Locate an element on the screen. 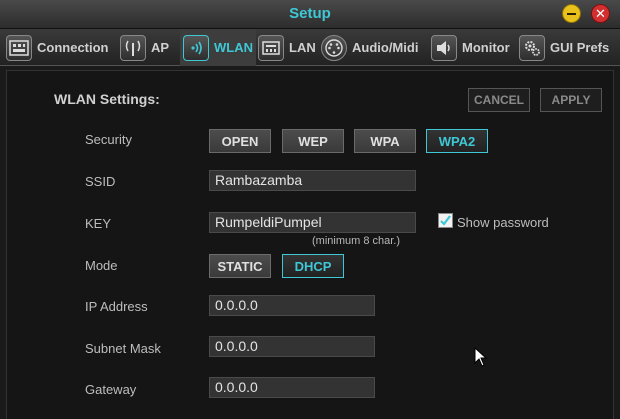 This screenshot has width=620, height=419. tab-audio-midi: Audio/Midi is located at coordinates (375, 47).